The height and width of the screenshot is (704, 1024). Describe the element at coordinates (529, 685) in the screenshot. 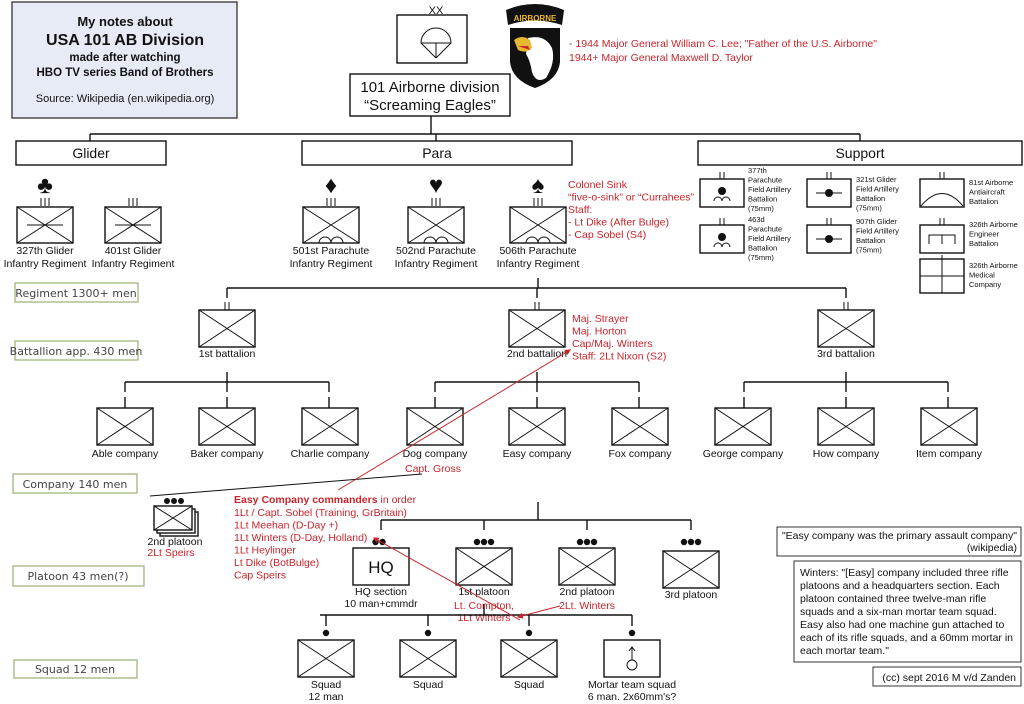

I see `squad-label: Squad` at that location.